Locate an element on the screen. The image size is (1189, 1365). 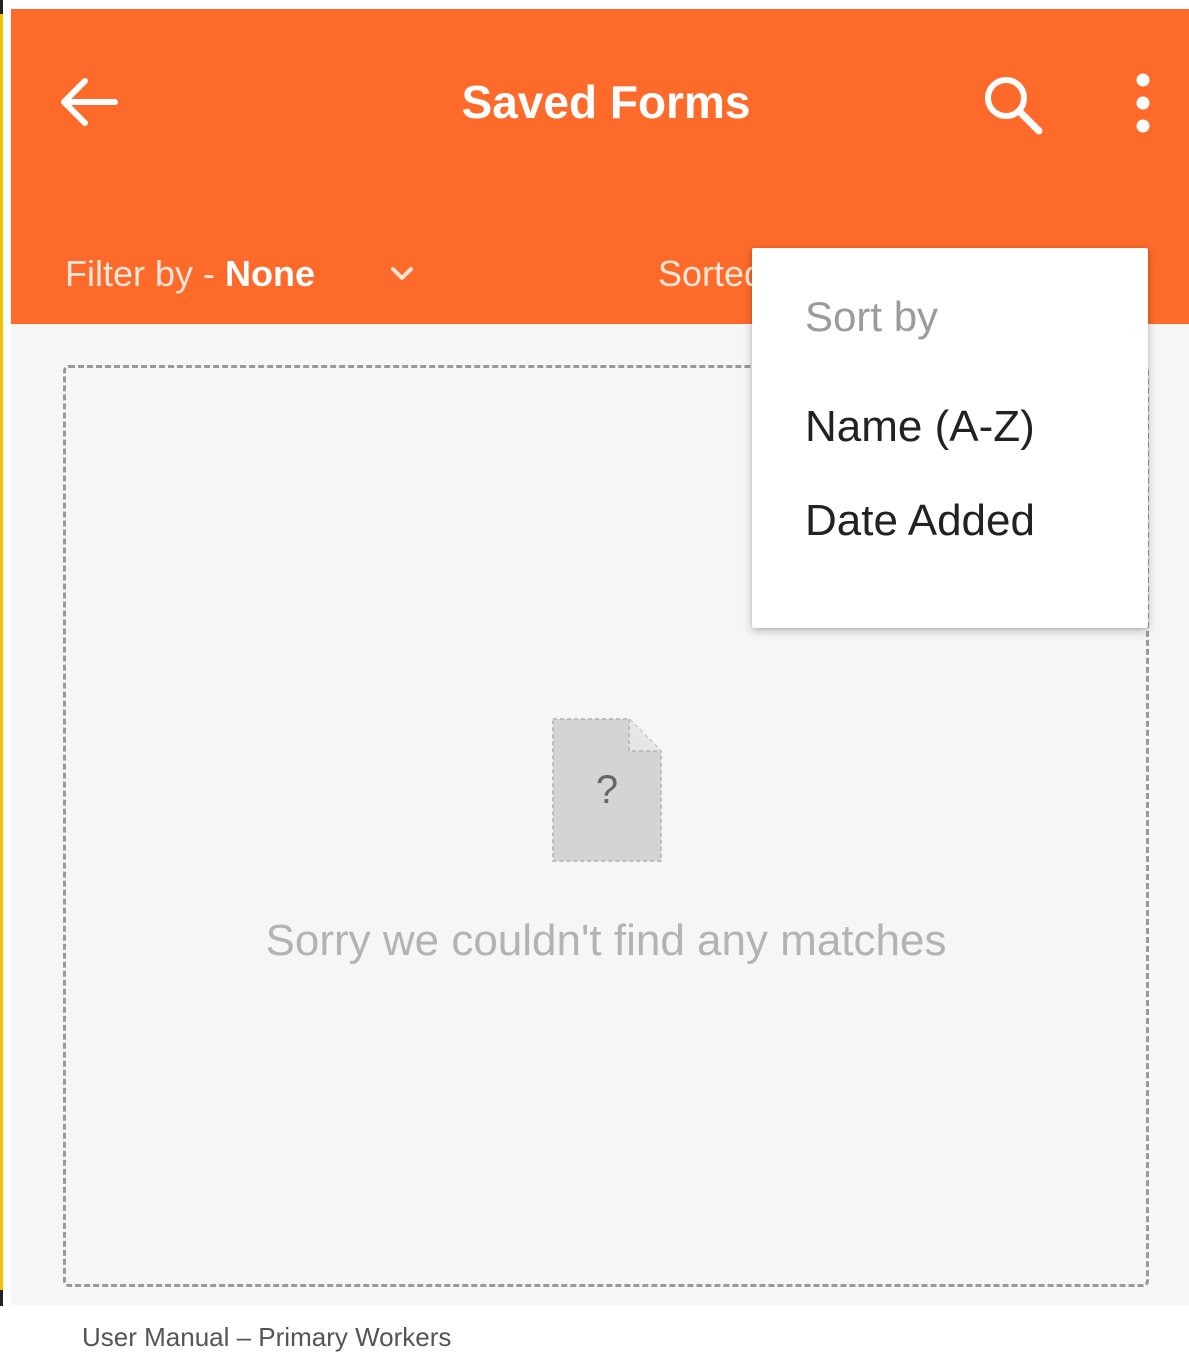
page-margin-rule is located at coordinates (1, 652).